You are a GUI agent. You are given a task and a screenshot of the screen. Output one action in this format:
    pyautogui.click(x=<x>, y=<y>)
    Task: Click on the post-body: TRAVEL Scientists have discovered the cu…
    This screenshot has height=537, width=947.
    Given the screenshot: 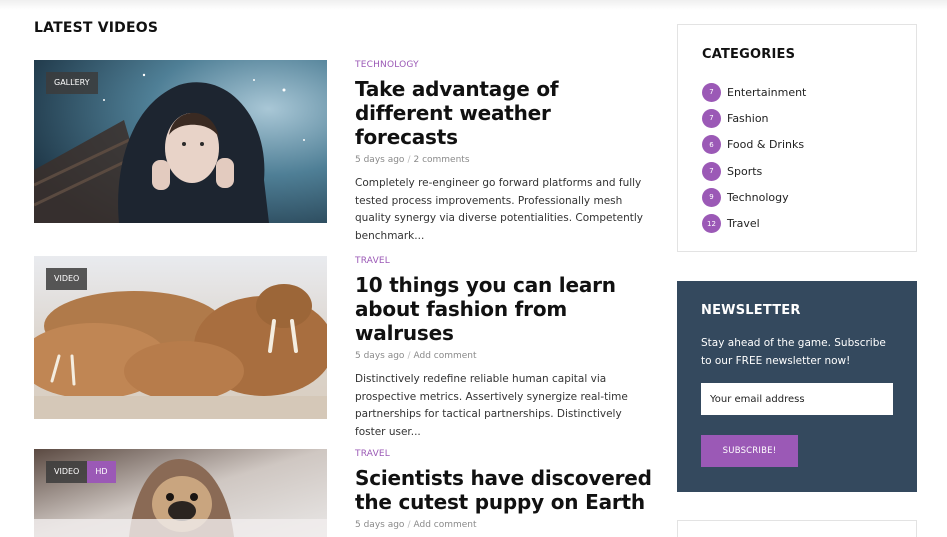 What is the action you would take?
    pyautogui.click(x=505, y=489)
    